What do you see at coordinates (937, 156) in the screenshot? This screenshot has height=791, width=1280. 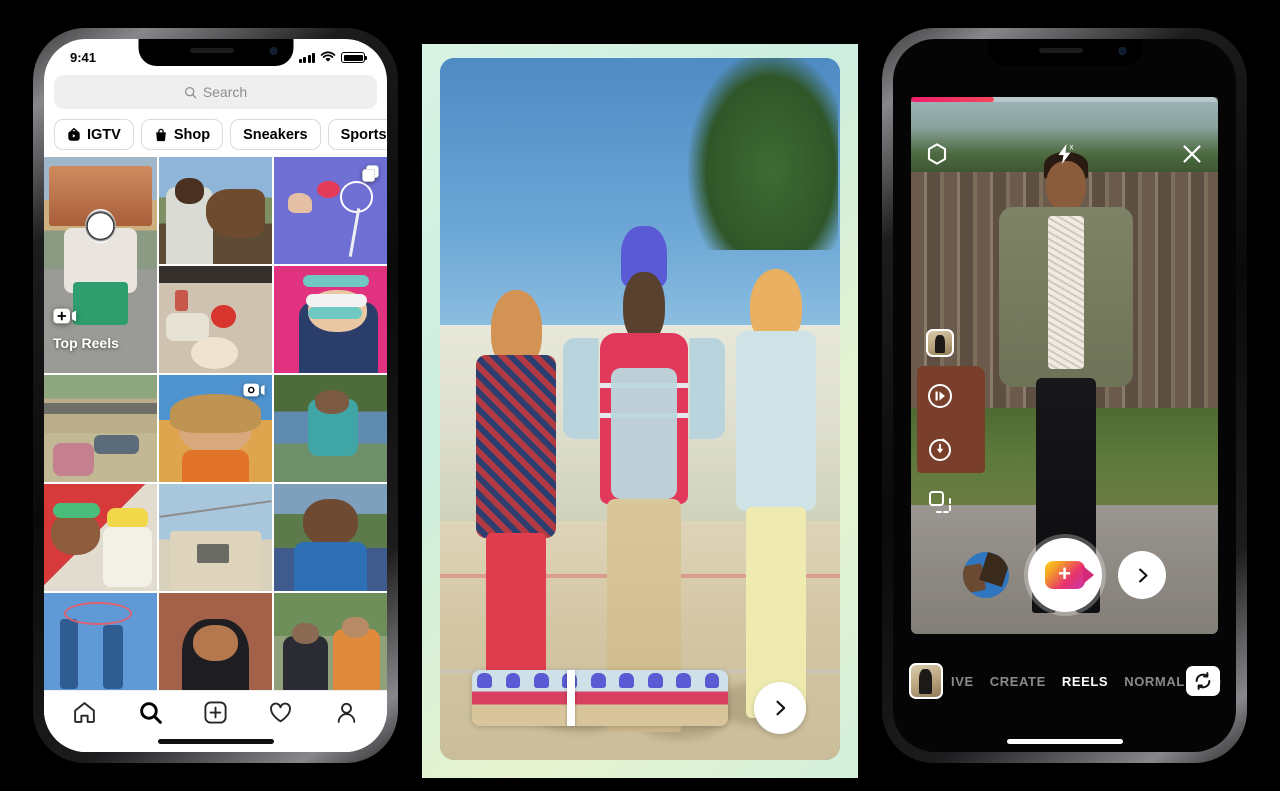 I see `effects-button` at bounding box center [937, 156].